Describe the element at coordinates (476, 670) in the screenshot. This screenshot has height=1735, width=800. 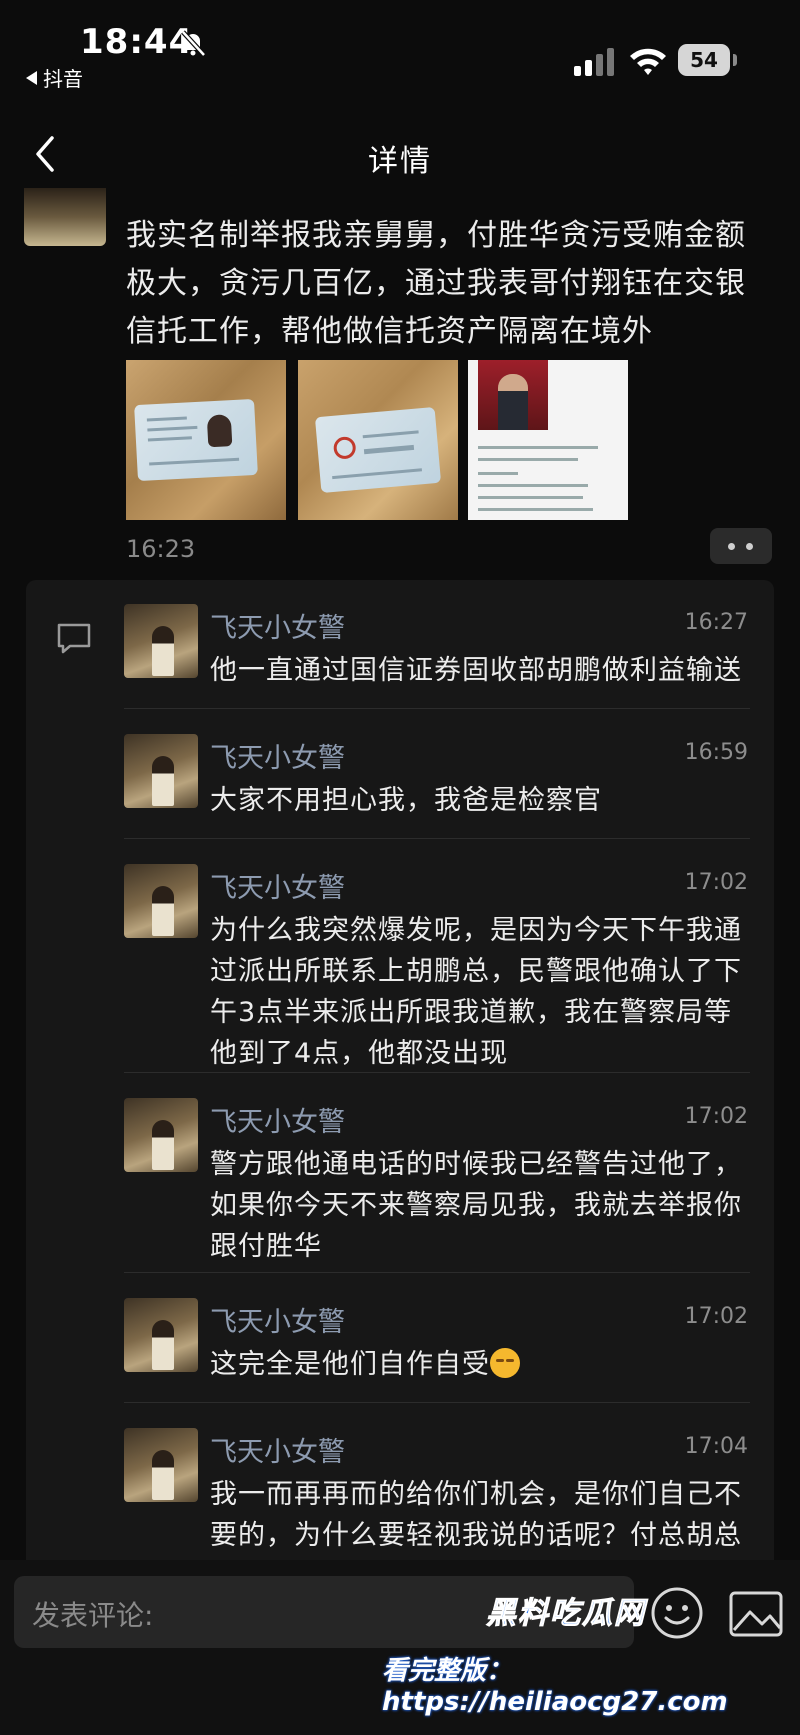
I see `comment-text: 他一直通过国信证券固收部胡鹏做利益输送` at that location.